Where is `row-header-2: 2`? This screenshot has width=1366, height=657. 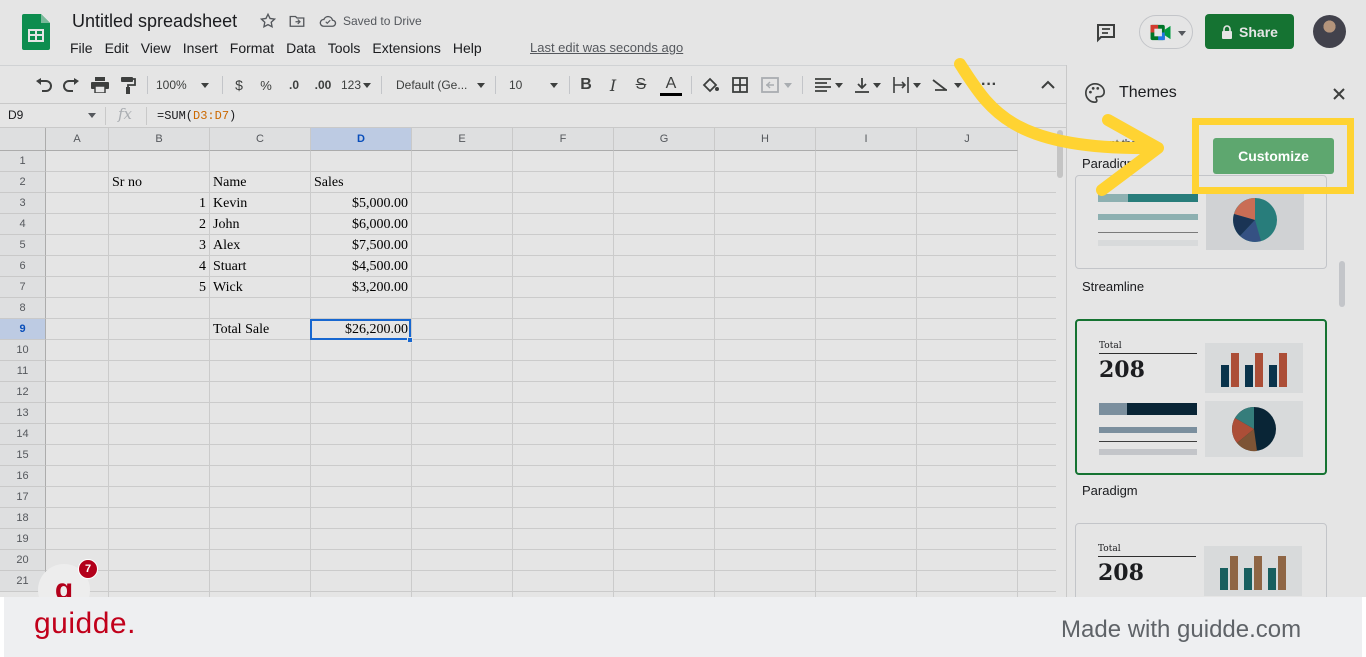
row-header-2: 2 is located at coordinates (23, 182).